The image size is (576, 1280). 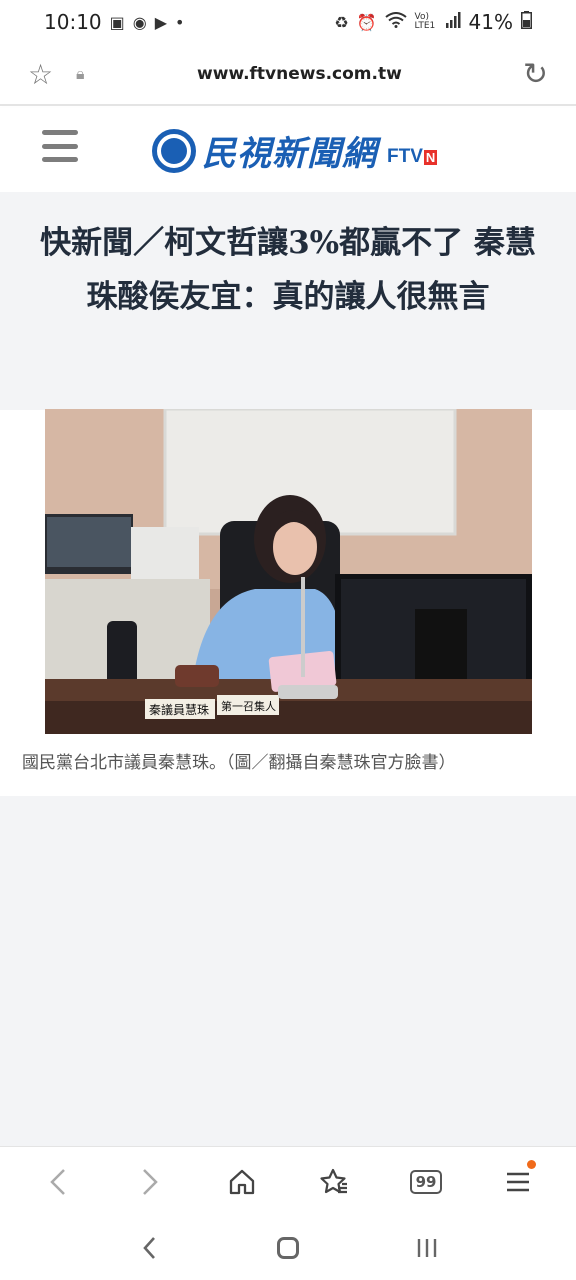 What do you see at coordinates (242, 1182) in the screenshot?
I see `home-icon` at bounding box center [242, 1182].